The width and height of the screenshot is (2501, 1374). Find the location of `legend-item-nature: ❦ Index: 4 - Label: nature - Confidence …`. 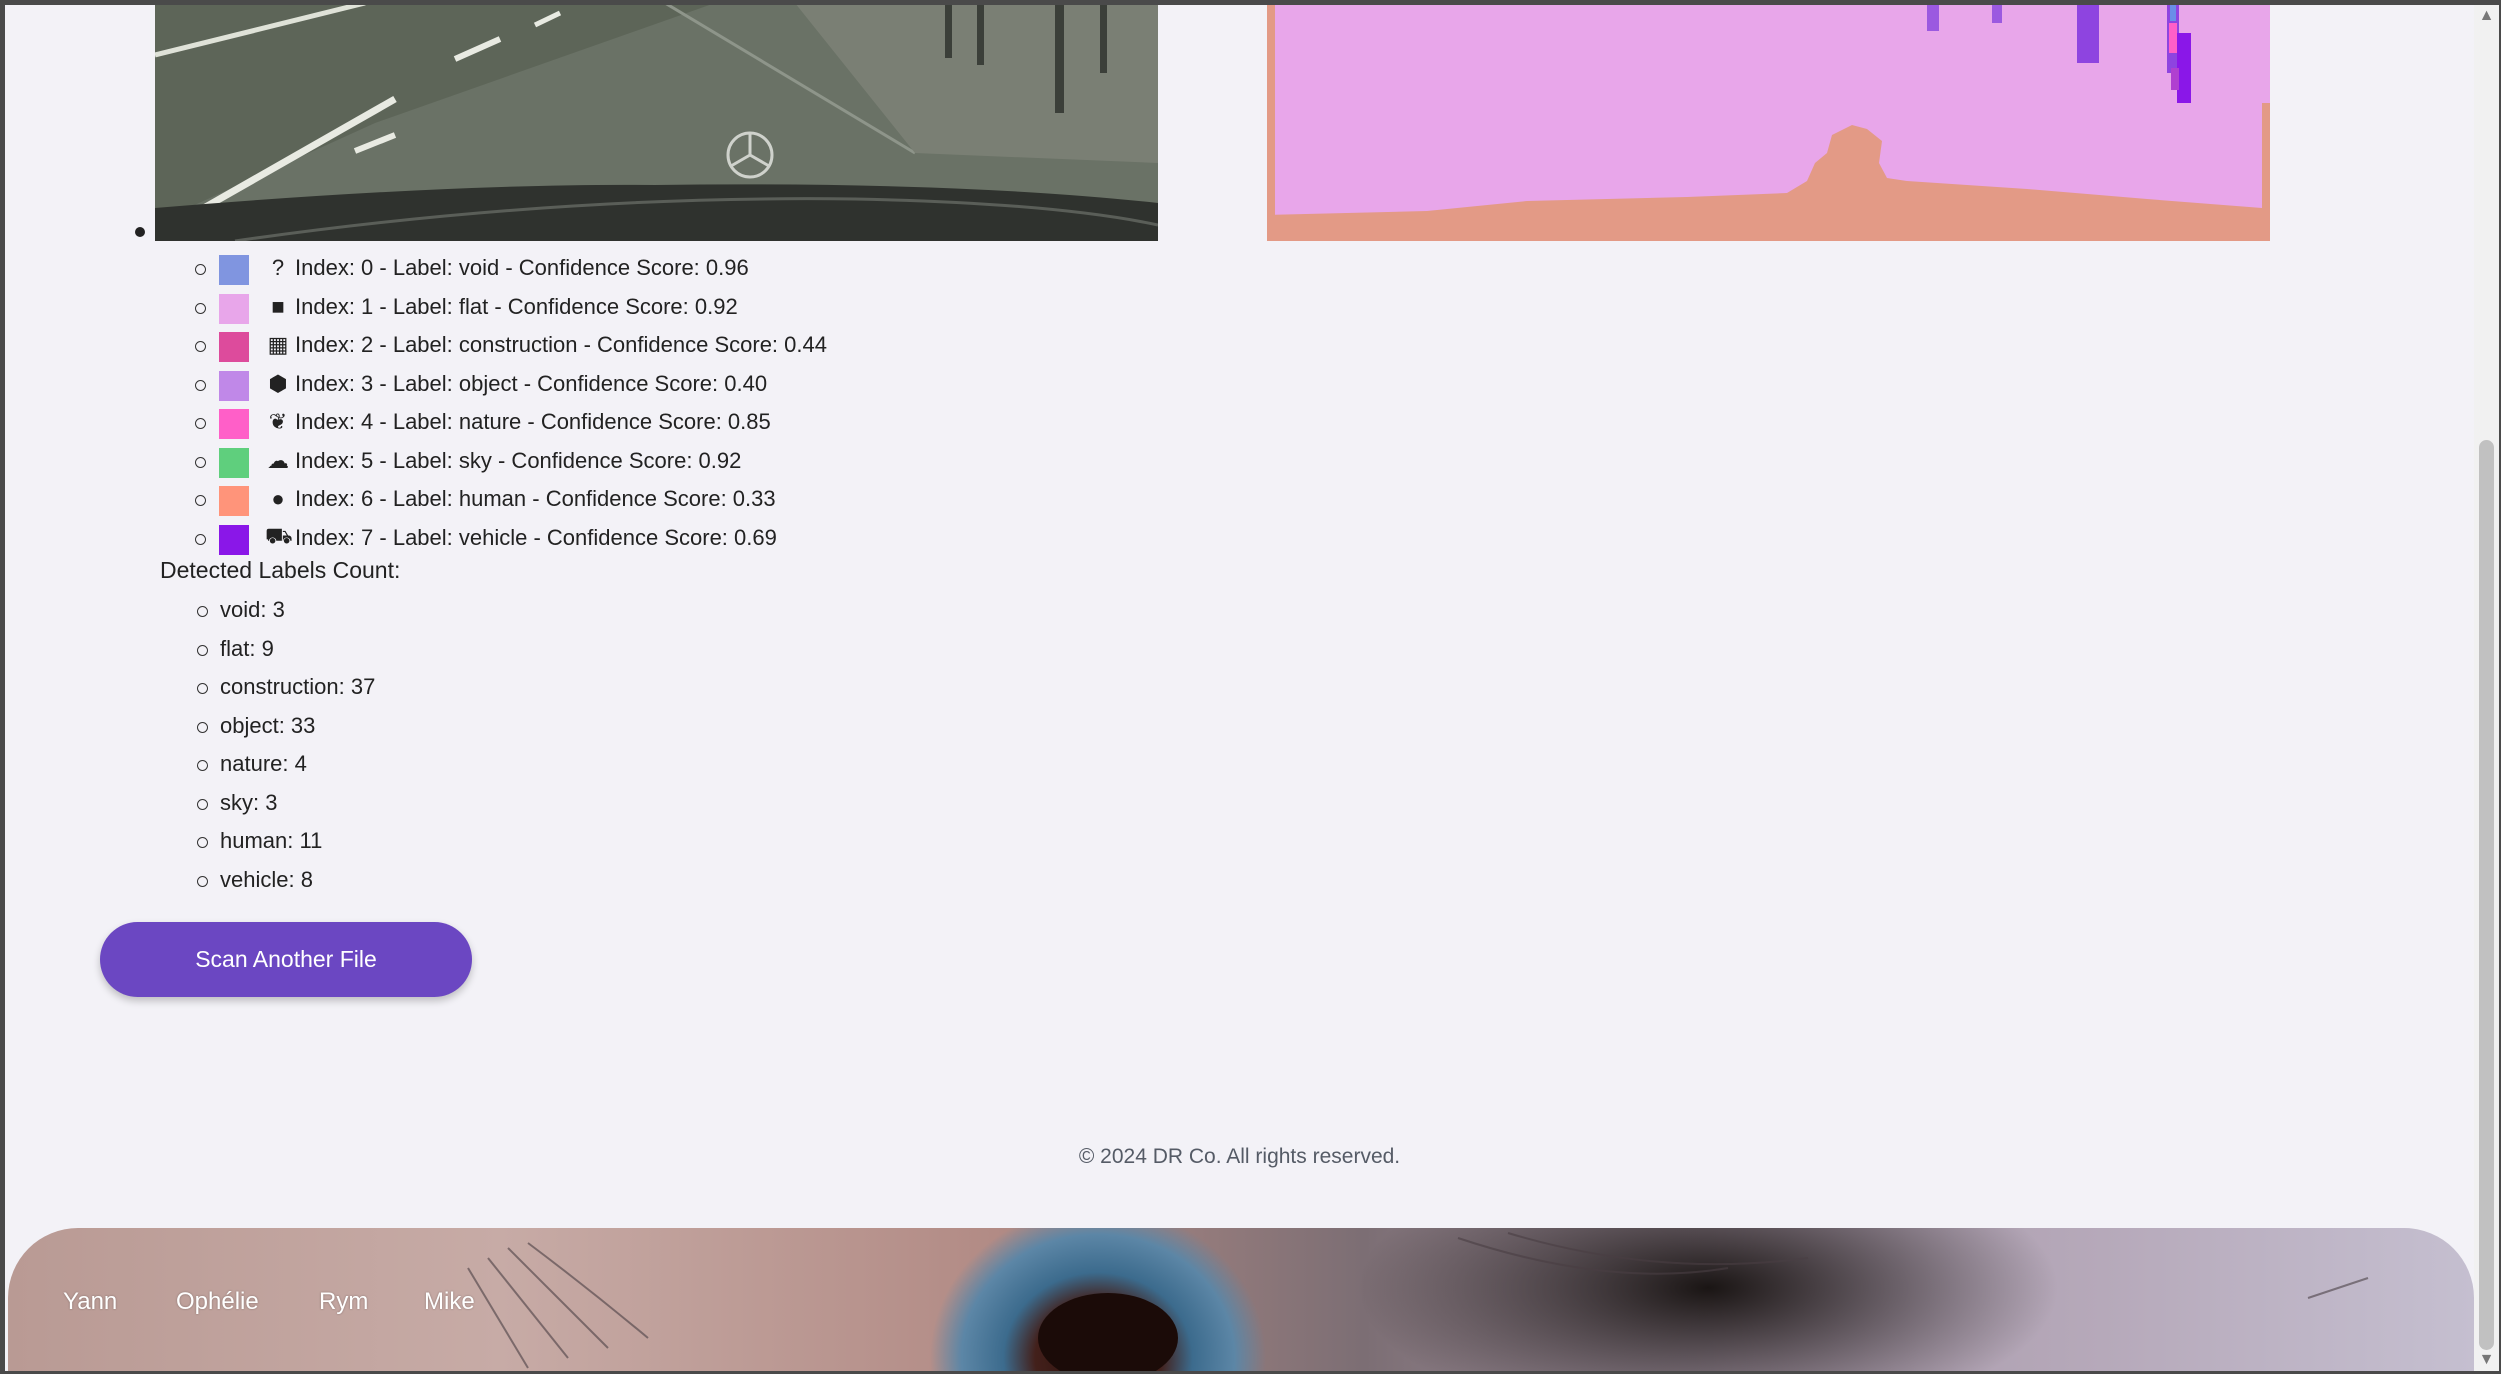

legend-item-nature: ❦ Index: 4 - Label: nature - Confidence … is located at coordinates (491, 422).